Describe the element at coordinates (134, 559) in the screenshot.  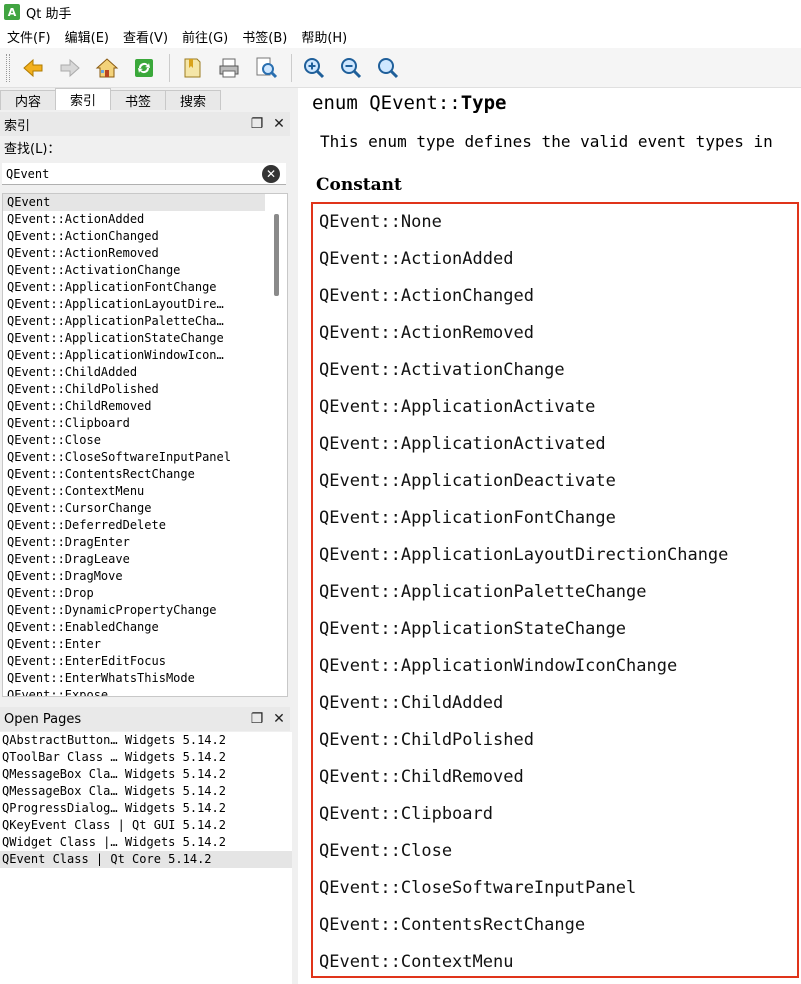
I see `list-item: QEvent::DragLeave` at that location.